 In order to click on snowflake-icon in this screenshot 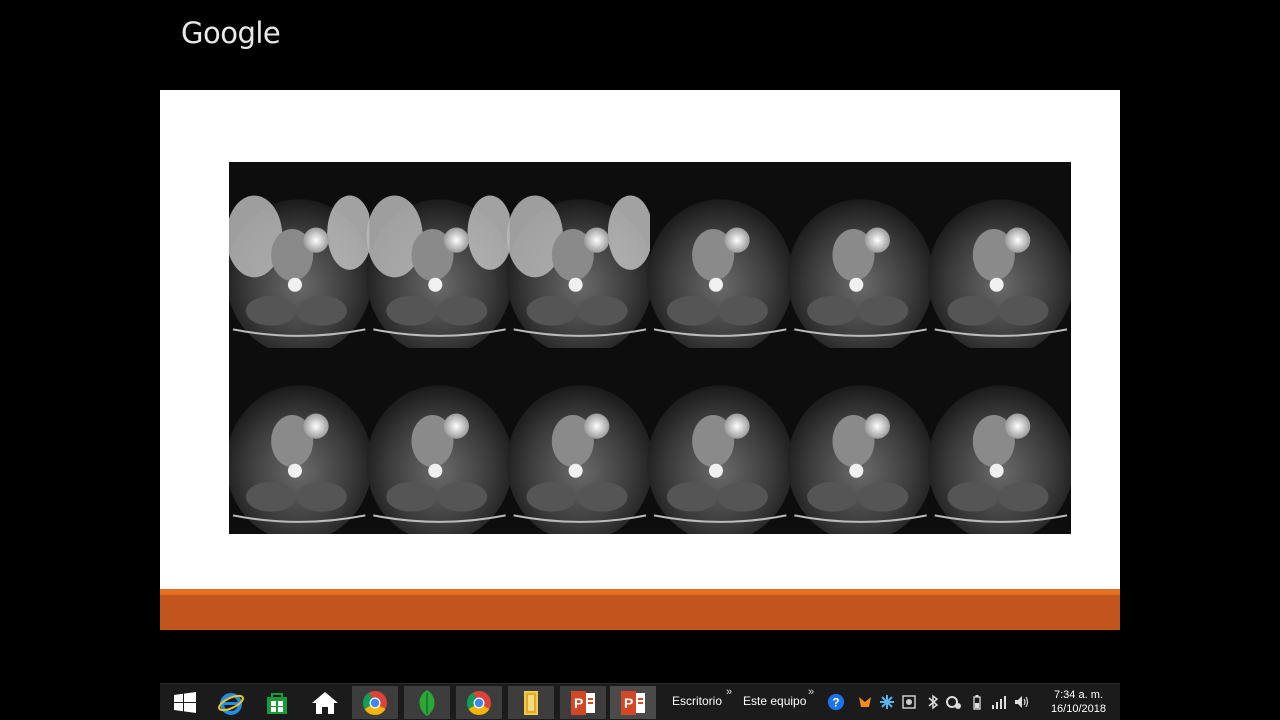, I will do `click(887, 702)`.